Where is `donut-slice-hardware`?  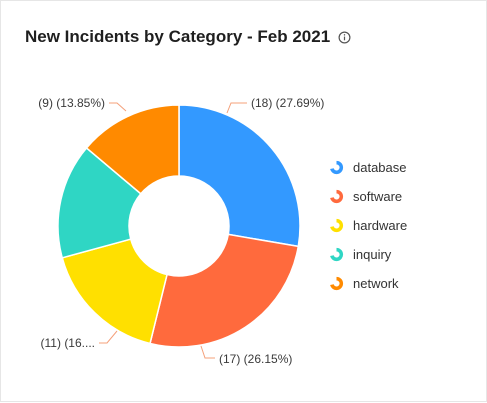 donut-slice-hardware is located at coordinates (114, 291).